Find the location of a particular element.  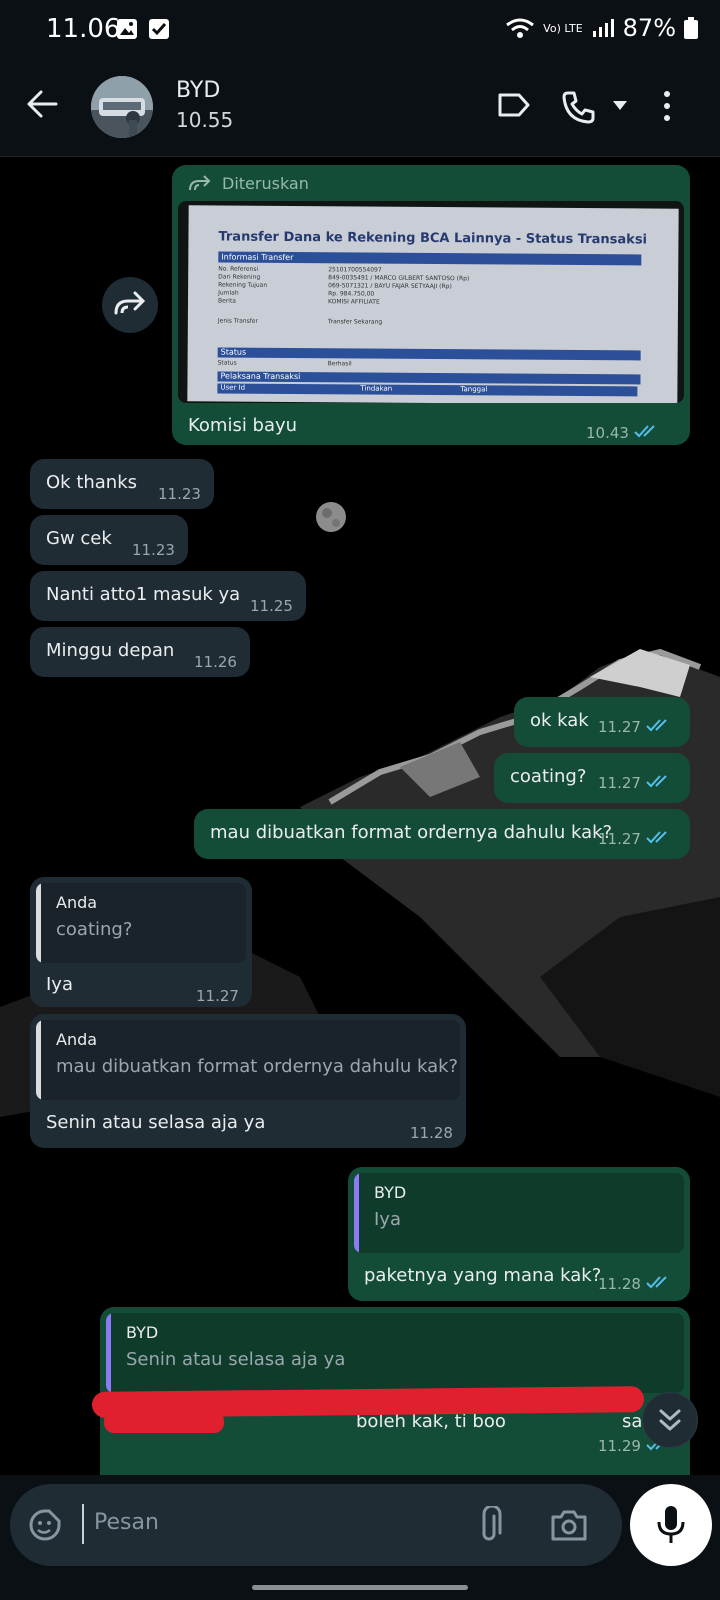

forwarded-label-icon is located at coordinates (200, 183).